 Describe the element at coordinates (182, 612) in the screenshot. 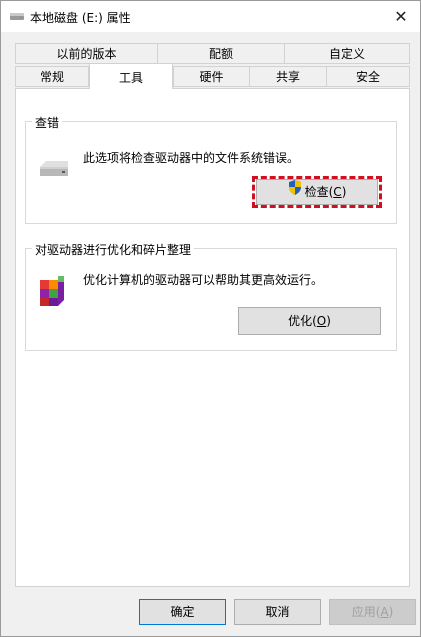

I see `ok-button: 确定` at that location.